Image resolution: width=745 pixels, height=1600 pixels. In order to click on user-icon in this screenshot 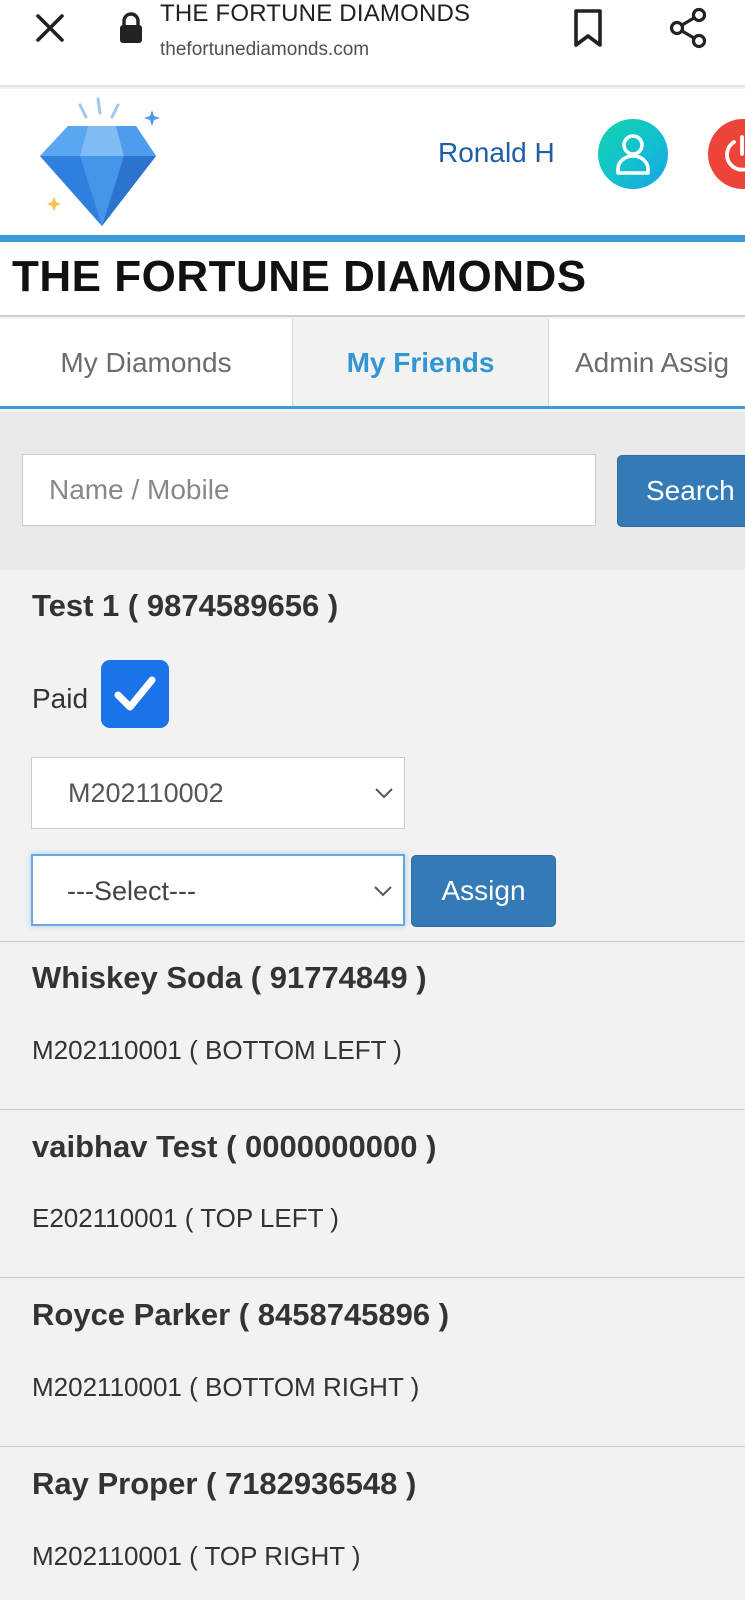, I will do `click(633, 154)`.